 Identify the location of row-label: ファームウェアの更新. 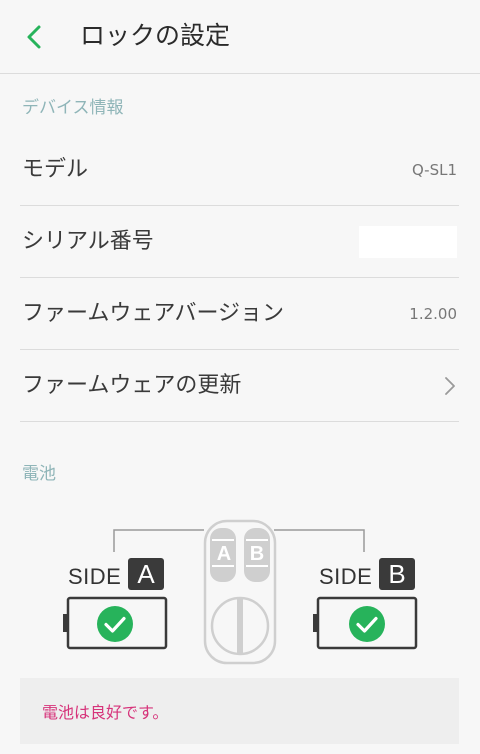
(132, 385).